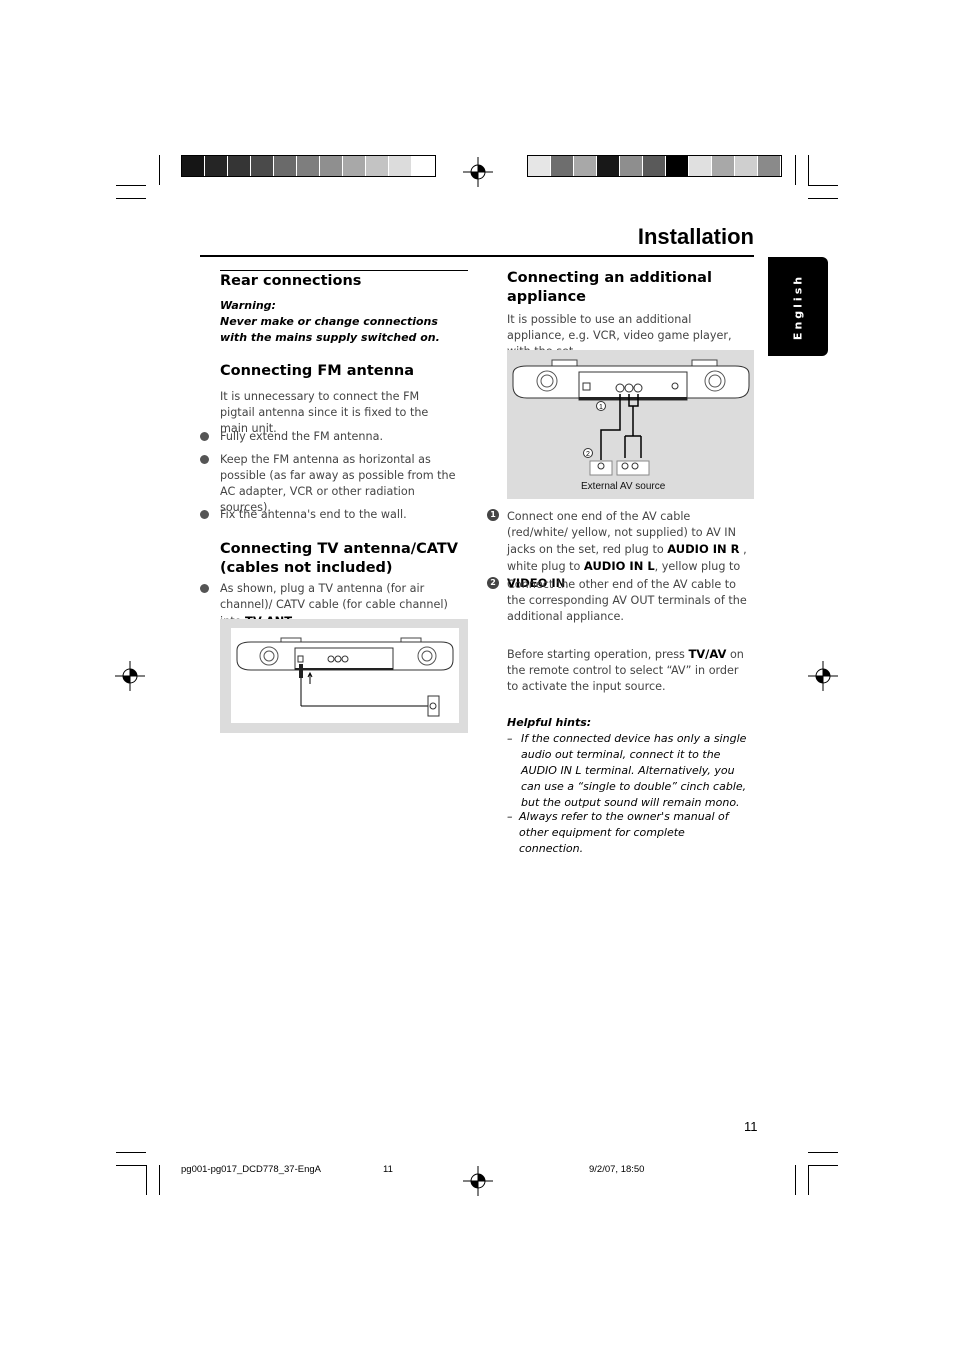 Image resolution: width=954 pixels, height=1351 pixels. I want to click on additional-appliance-heading: Connecting an additional appliance, so click(609, 287).